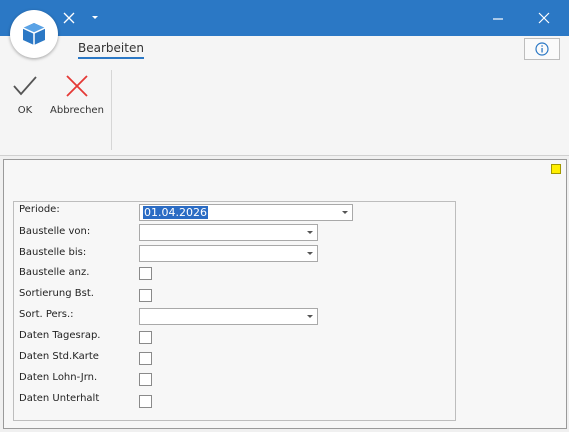 The width and height of the screenshot is (569, 432). I want to click on close-button, so click(544, 18).